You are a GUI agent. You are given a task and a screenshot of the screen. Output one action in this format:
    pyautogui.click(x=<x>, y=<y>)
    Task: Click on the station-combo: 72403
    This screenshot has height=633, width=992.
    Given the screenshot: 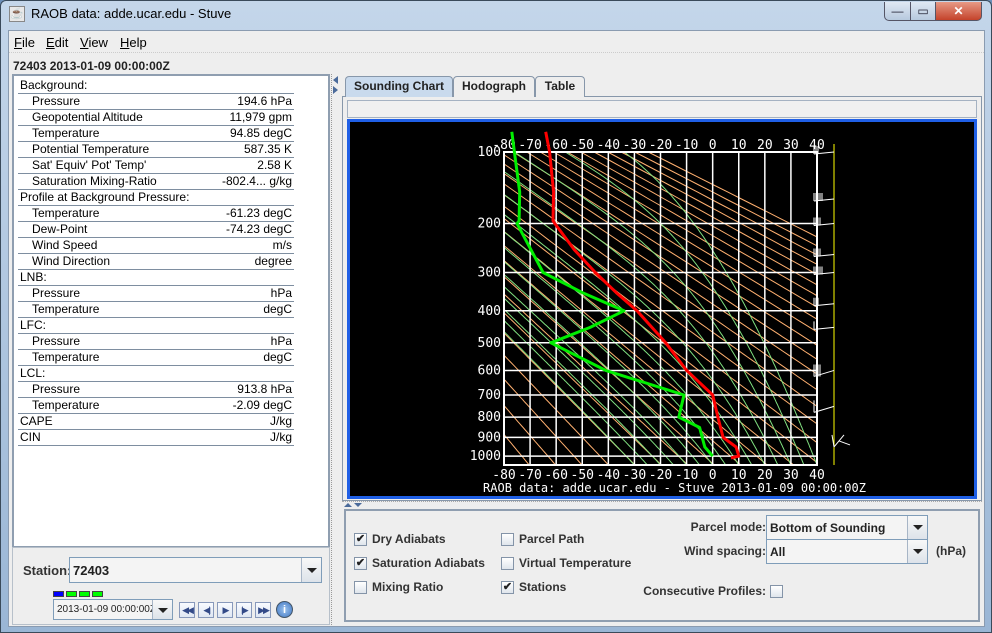 What is the action you would take?
    pyautogui.click(x=195, y=570)
    